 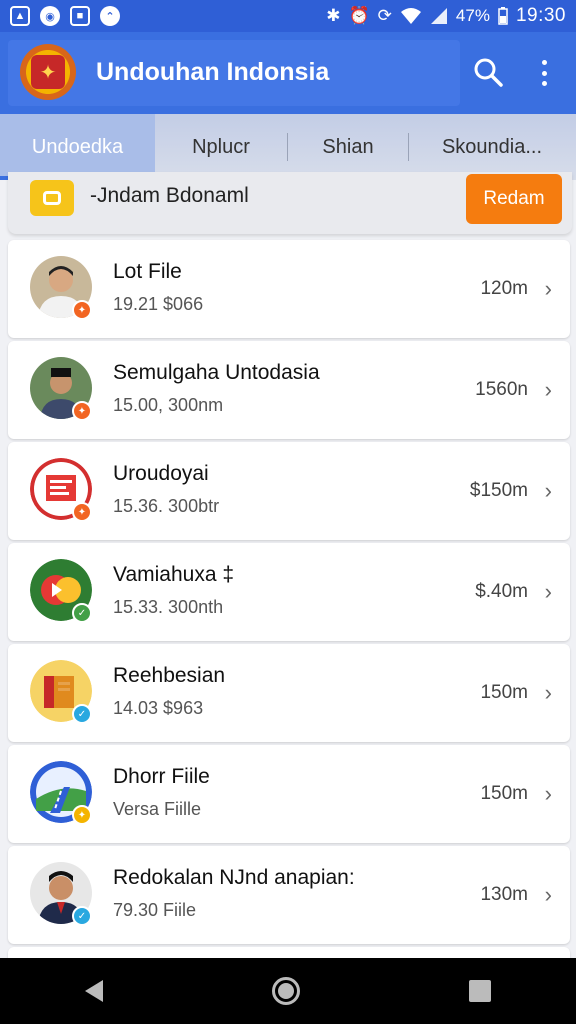 What do you see at coordinates (410, 16) in the screenshot?
I see `wifi-icon` at bounding box center [410, 16].